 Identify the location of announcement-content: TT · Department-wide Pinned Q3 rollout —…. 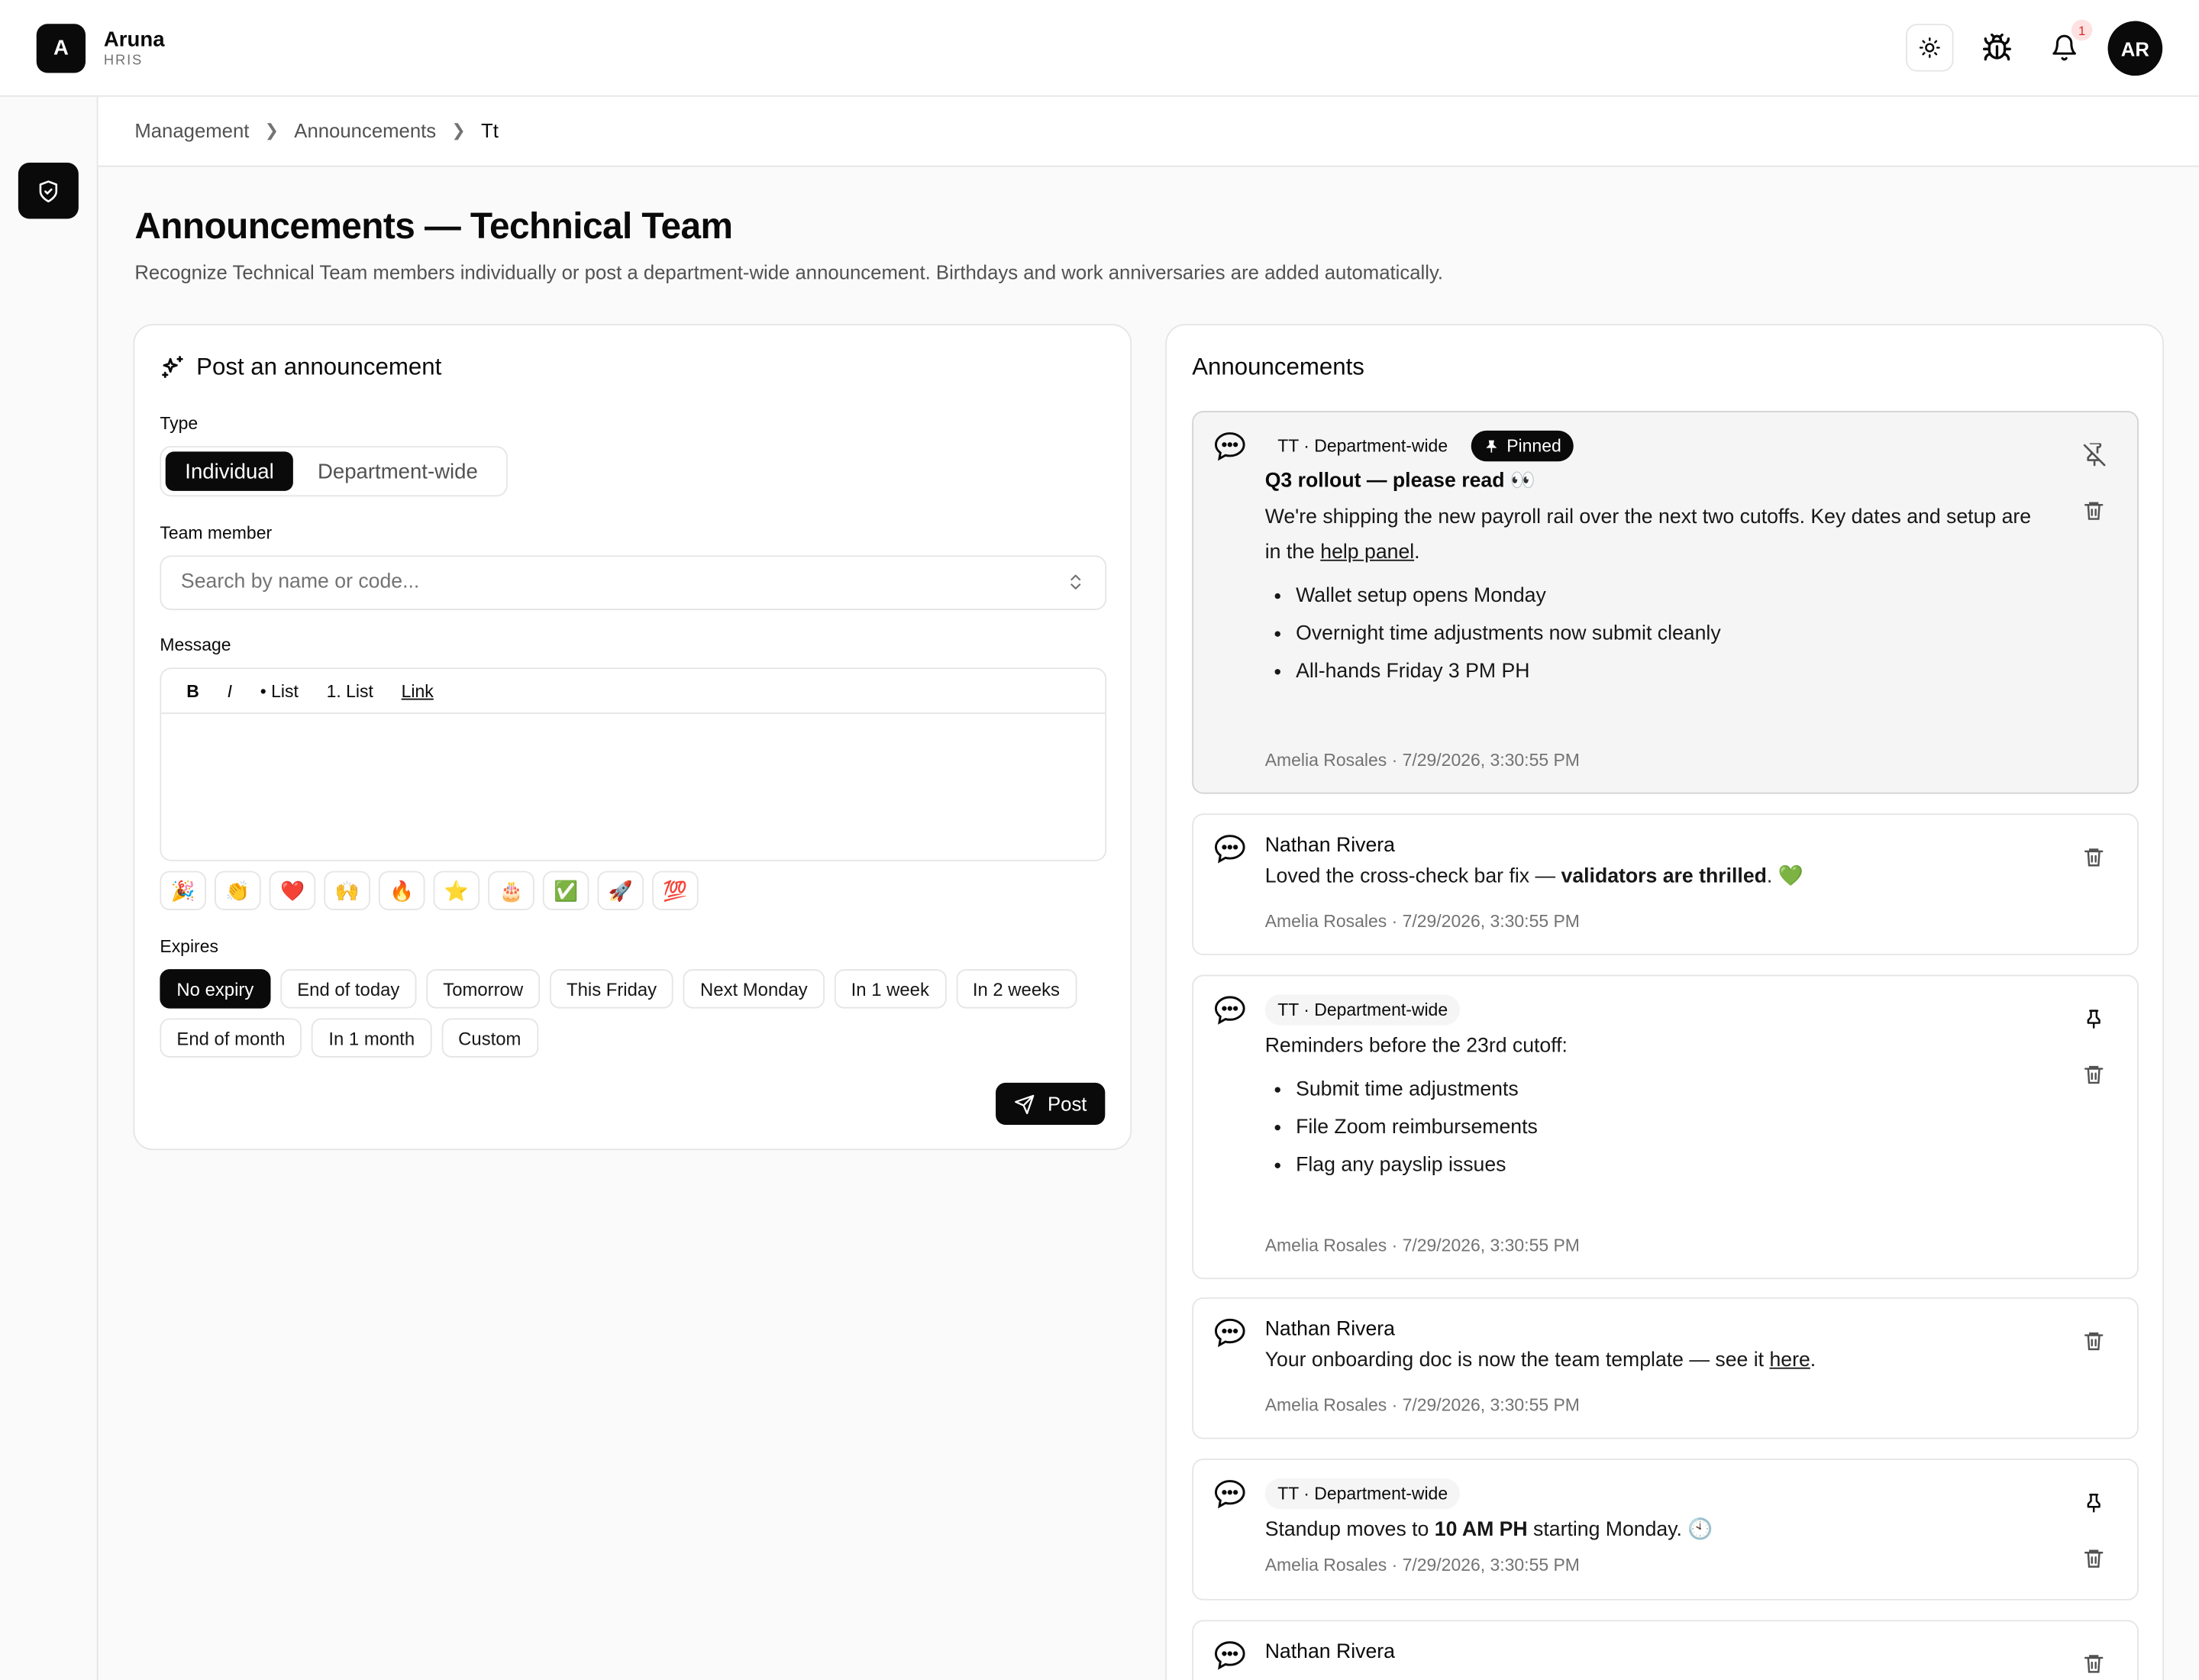
(1652, 560).